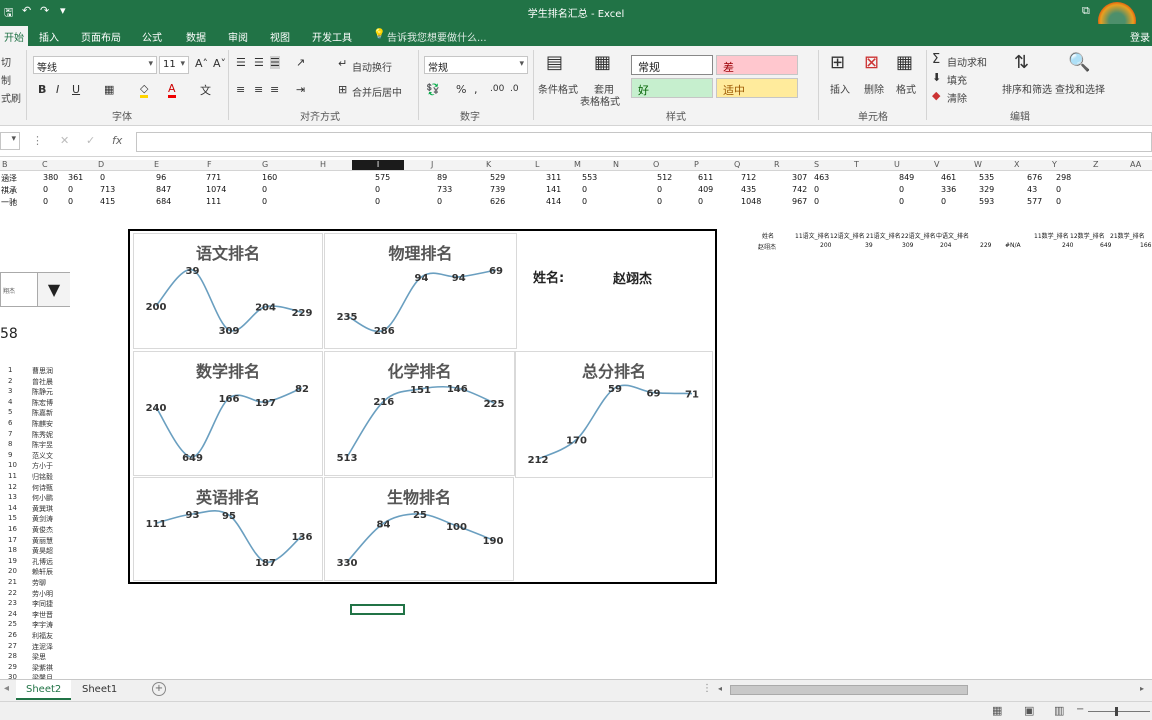  Describe the element at coordinates (906, 177) in the screenshot. I see `data-cell: 849` at that location.